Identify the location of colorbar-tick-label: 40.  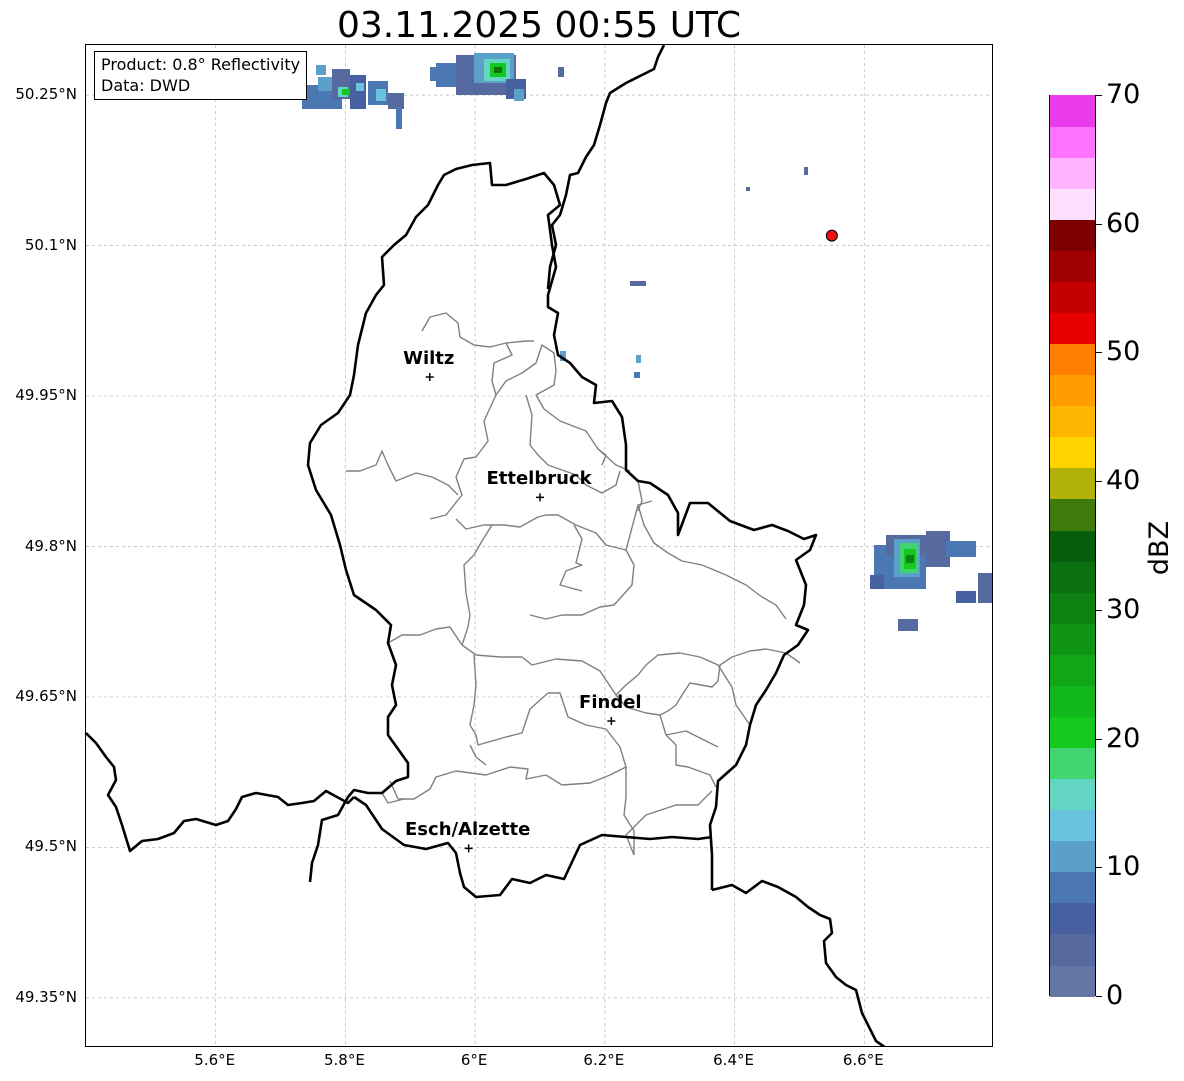
(1123, 481).